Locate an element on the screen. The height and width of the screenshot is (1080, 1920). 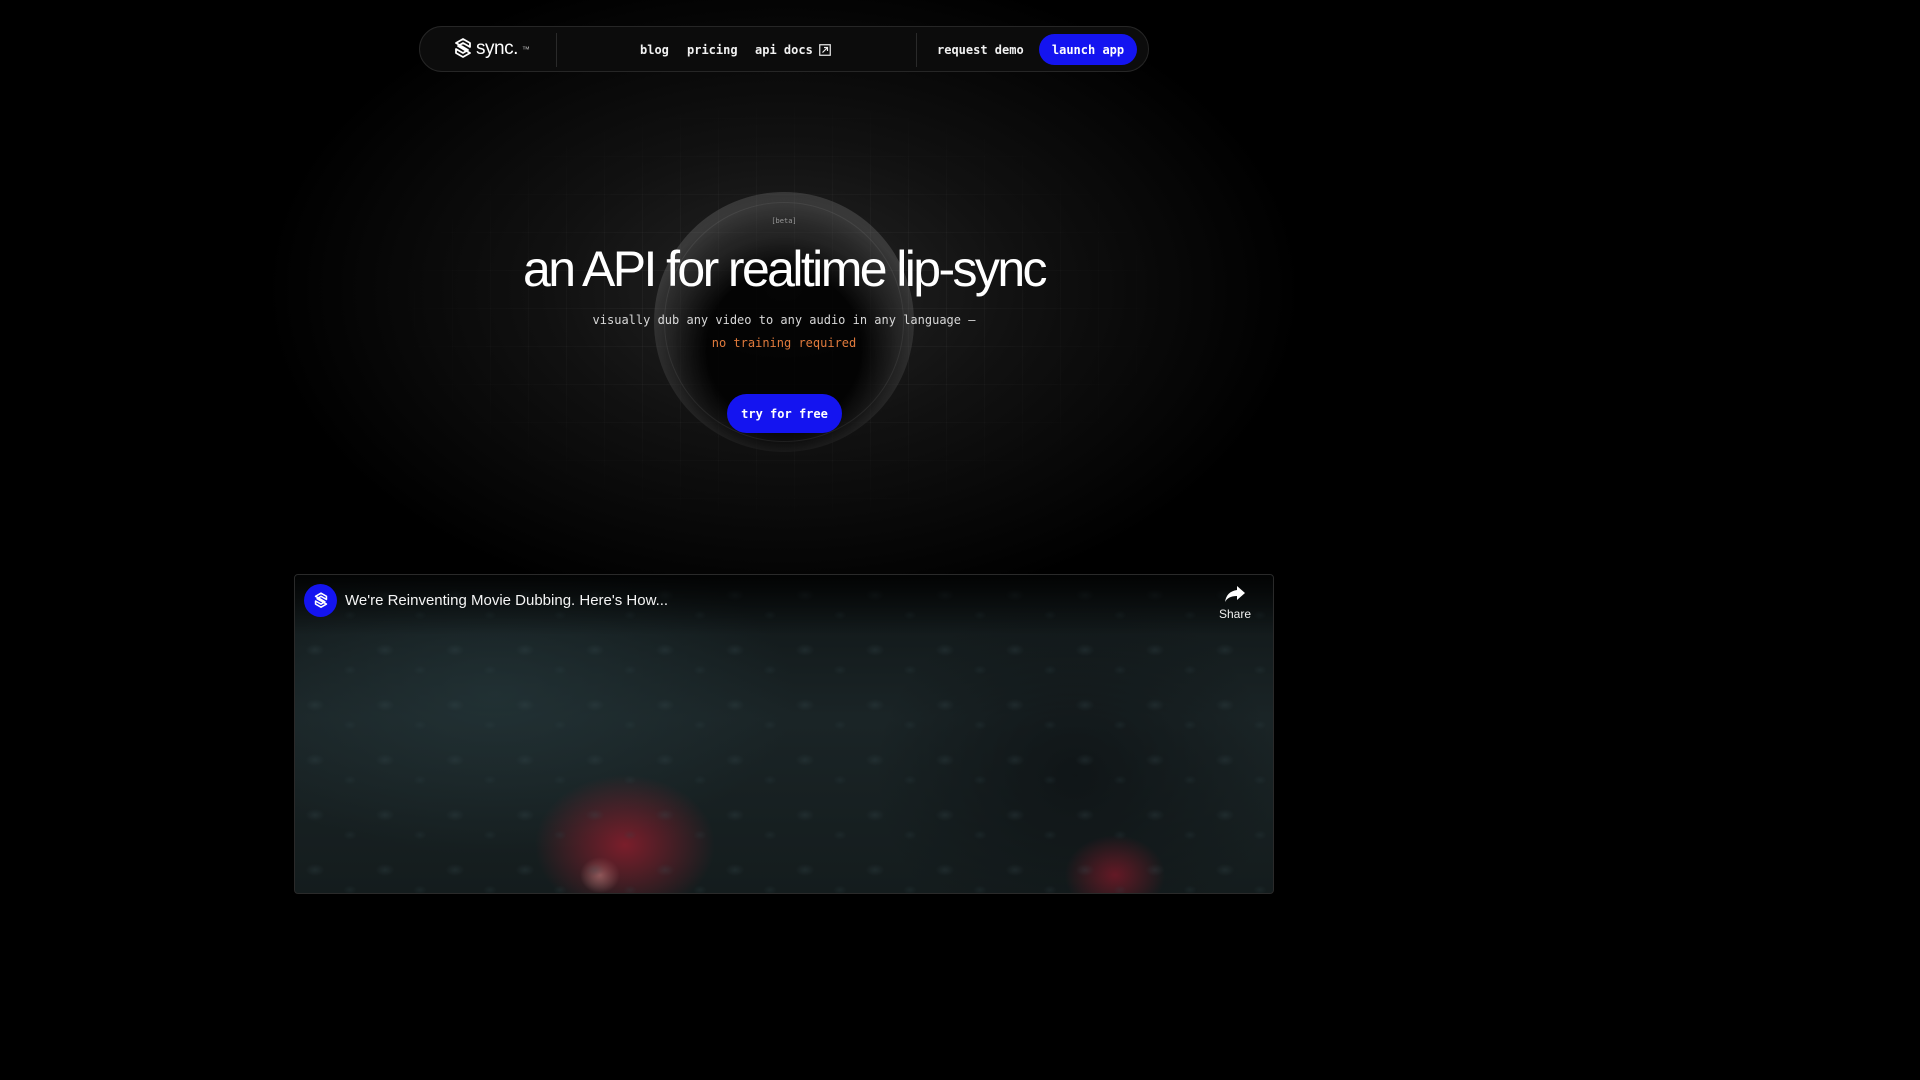
nav-link-api-docs: api docs is located at coordinates (793, 50).